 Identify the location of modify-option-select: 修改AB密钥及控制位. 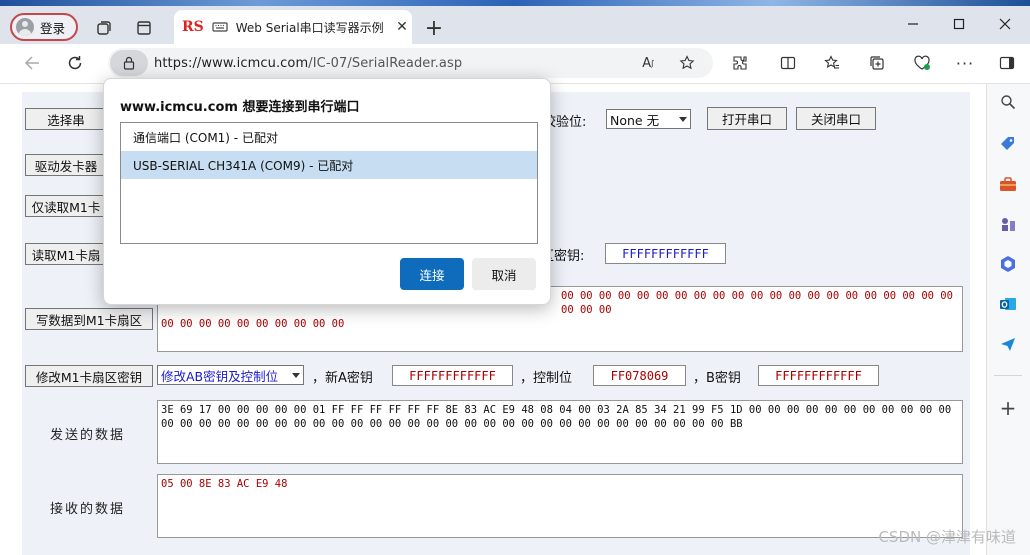
(230, 375).